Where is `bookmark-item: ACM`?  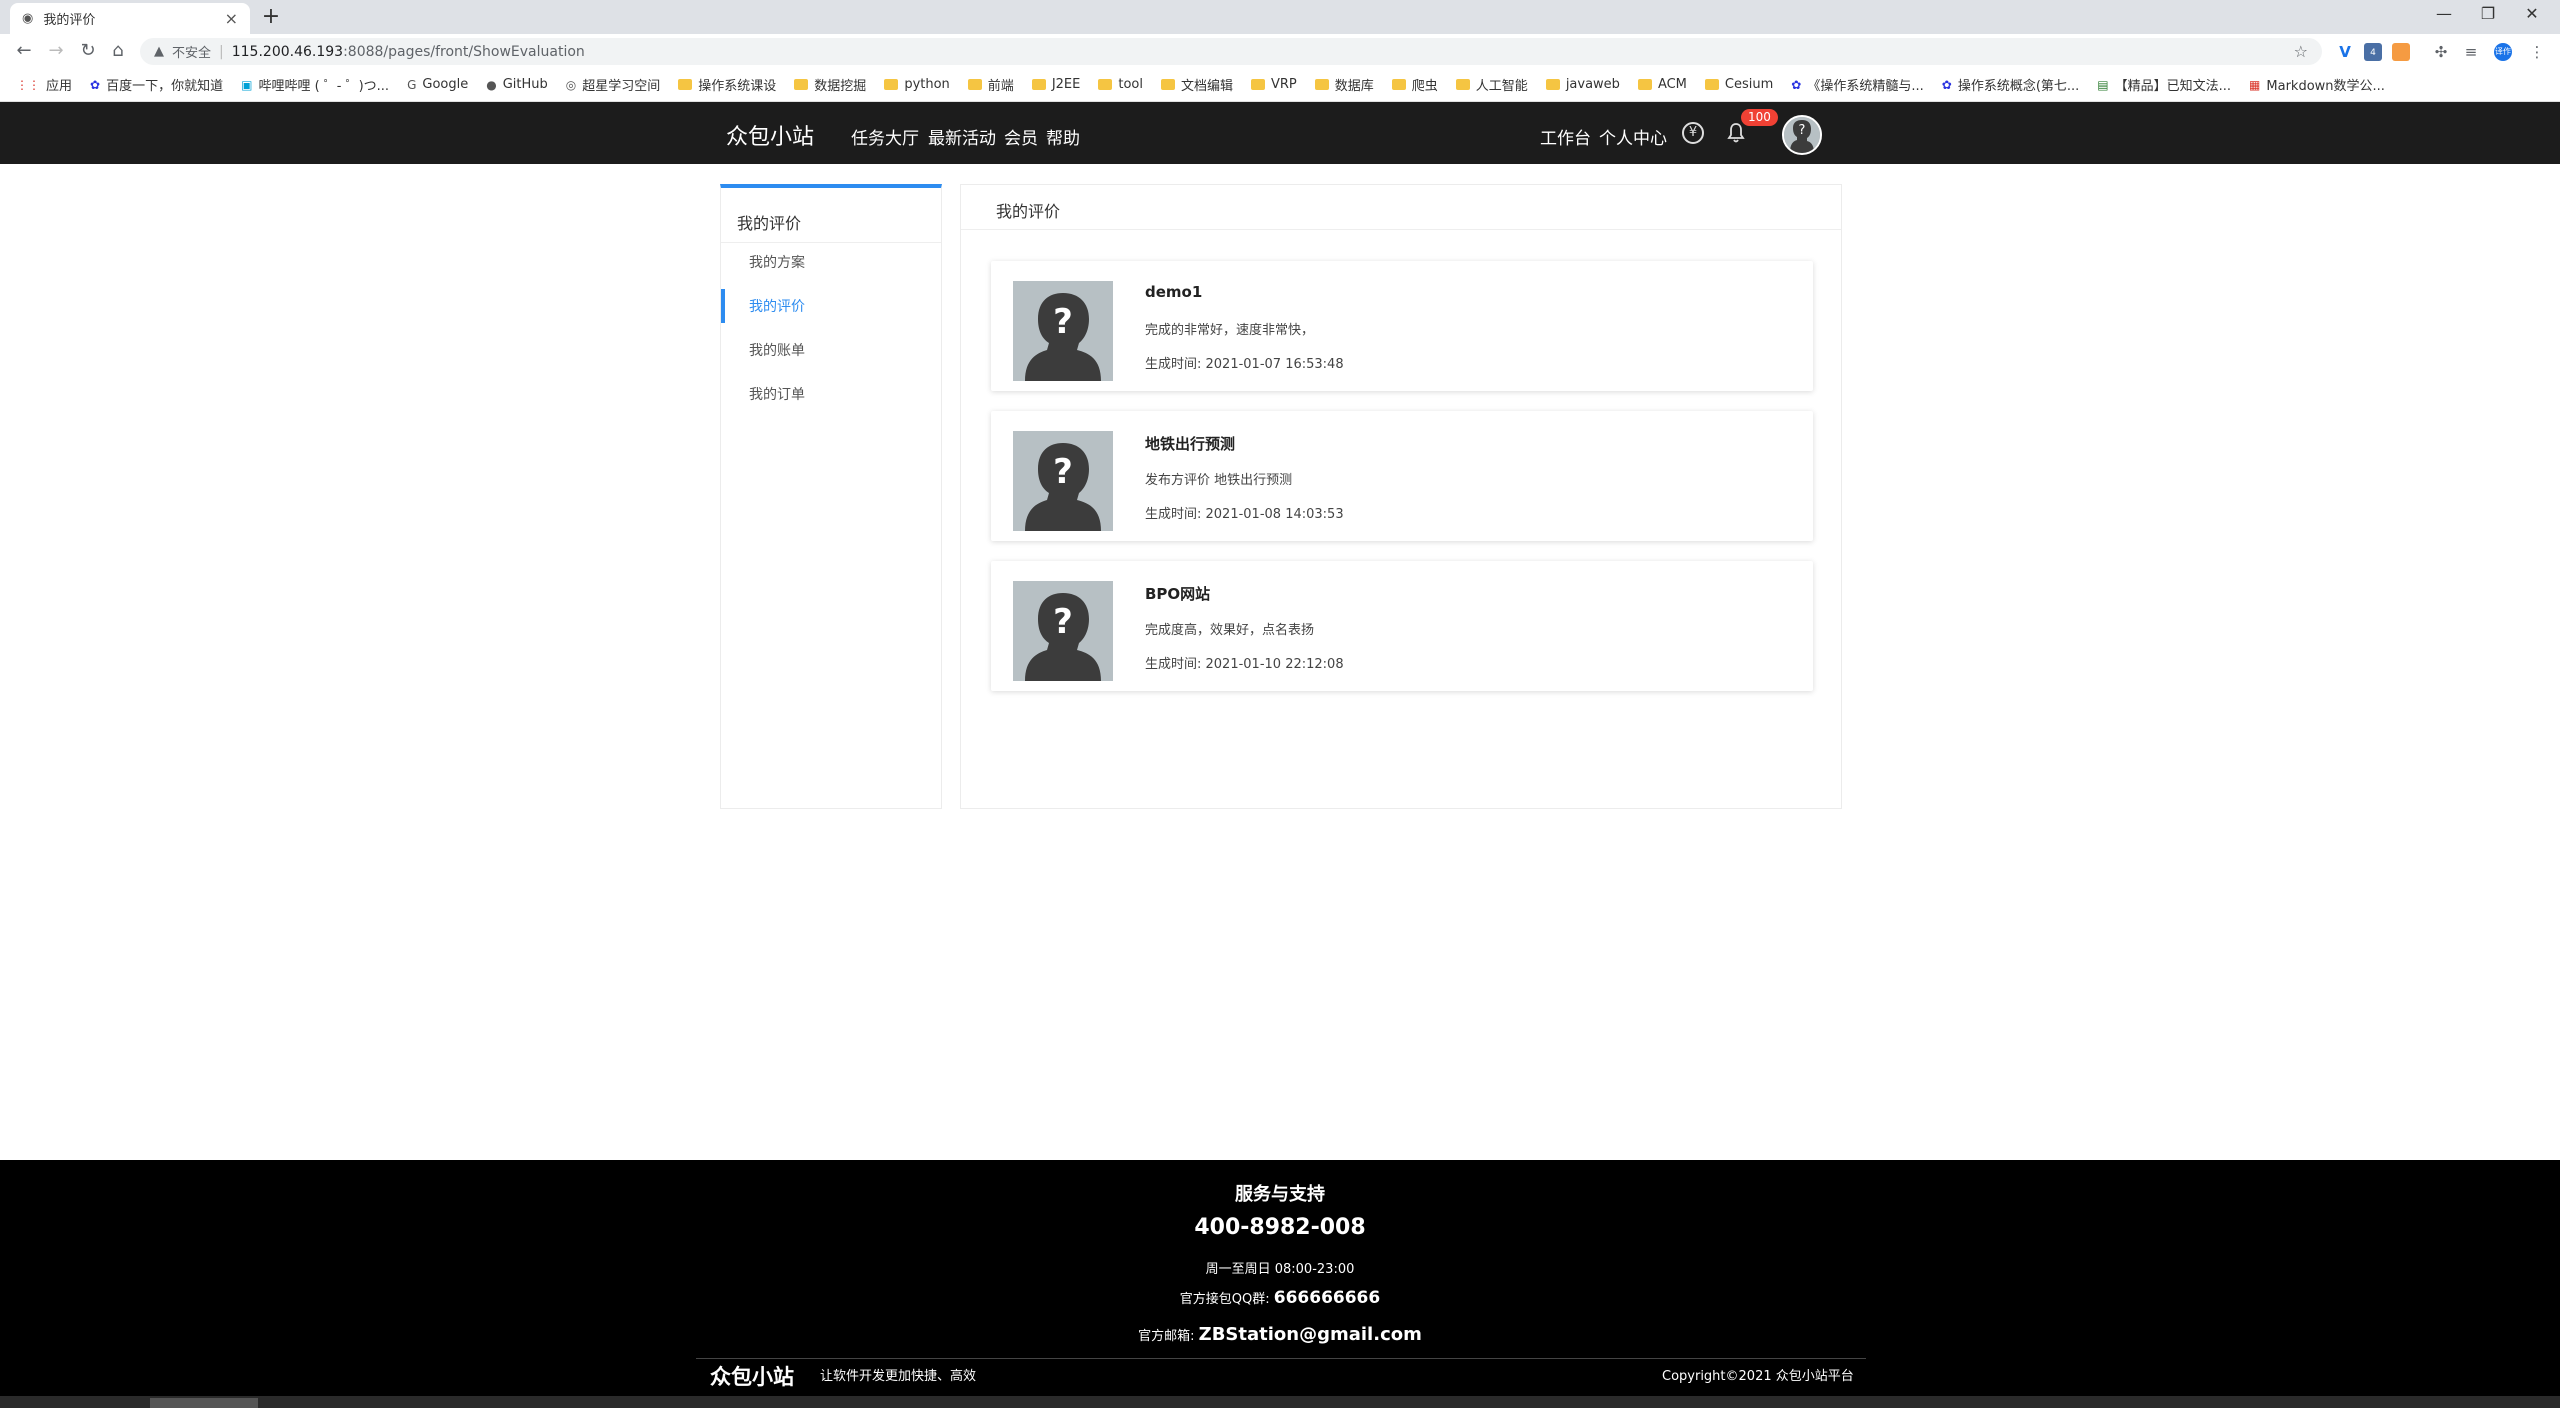 bookmark-item: ACM is located at coordinates (1662, 84).